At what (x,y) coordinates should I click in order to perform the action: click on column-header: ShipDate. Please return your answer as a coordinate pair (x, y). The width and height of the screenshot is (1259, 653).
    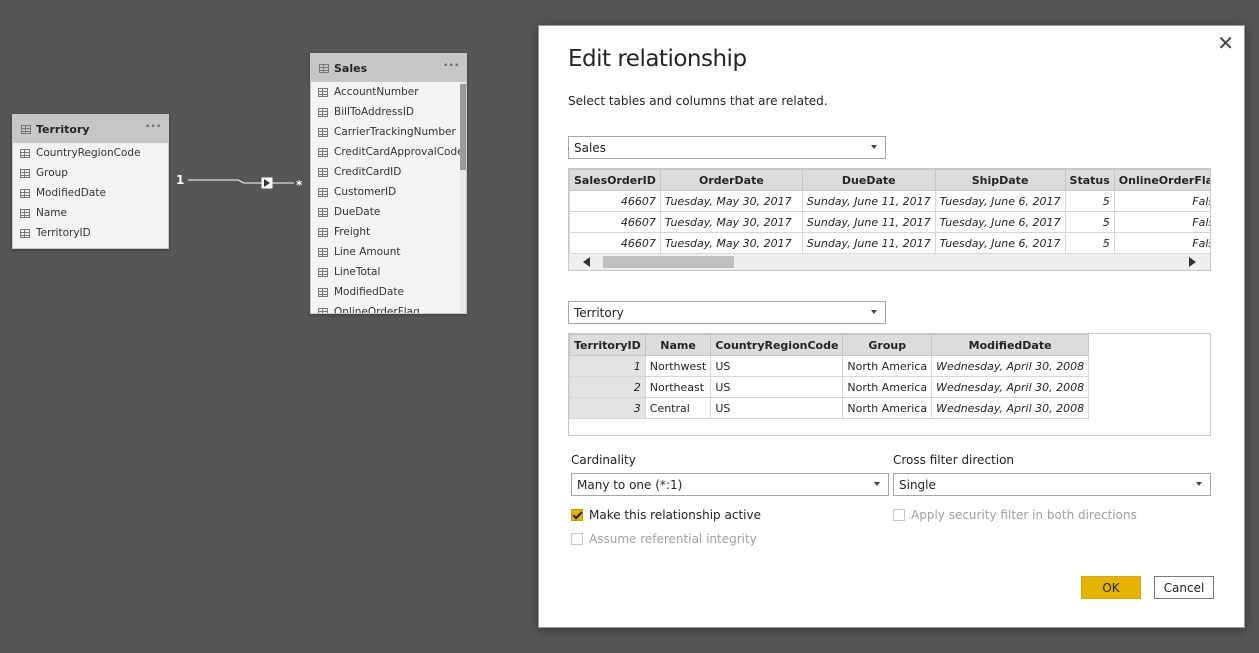
    Looking at the image, I should click on (1000, 180).